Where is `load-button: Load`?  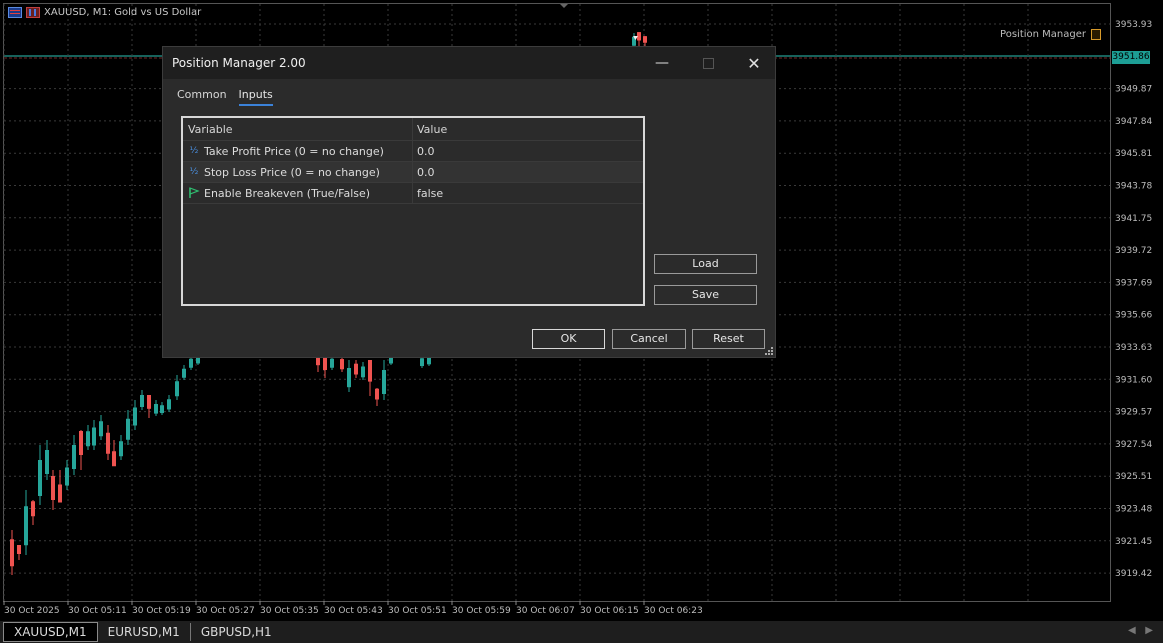 load-button: Load is located at coordinates (705, 264).